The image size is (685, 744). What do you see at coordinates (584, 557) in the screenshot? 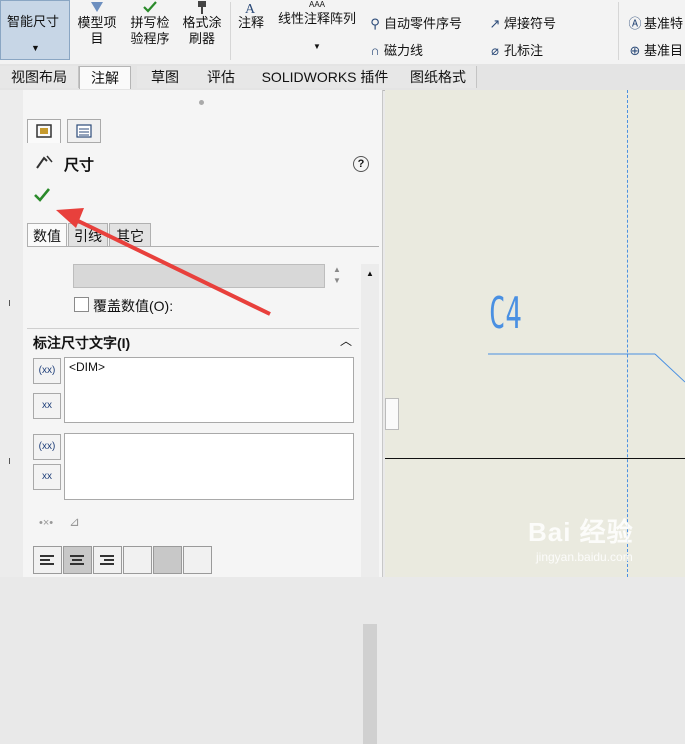
I see `watermark-url: jingyan.baidu.com` at bounding box center [584, 557].